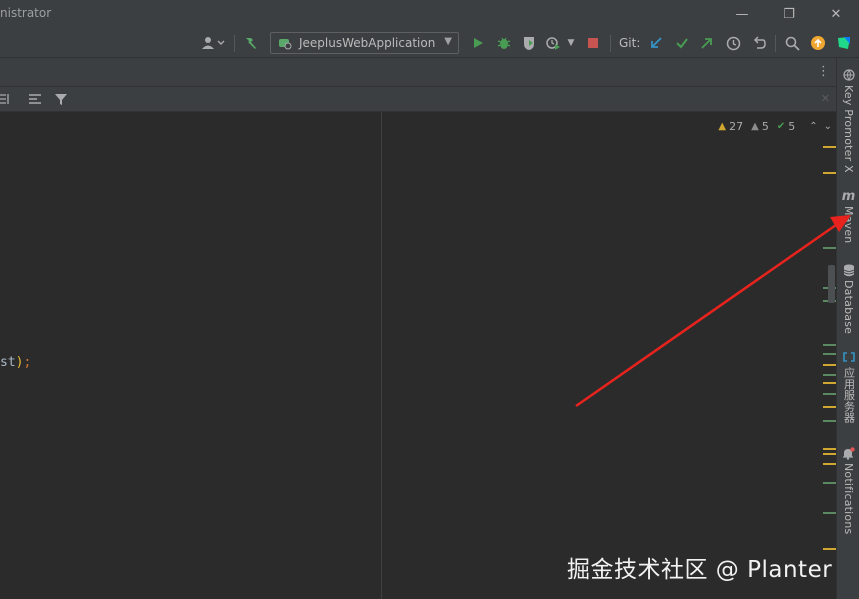  What do you see at coordinates (781, 126) in the screenshot?
I see `typo-check-icon: ✔` at bounding box center [781, 126].